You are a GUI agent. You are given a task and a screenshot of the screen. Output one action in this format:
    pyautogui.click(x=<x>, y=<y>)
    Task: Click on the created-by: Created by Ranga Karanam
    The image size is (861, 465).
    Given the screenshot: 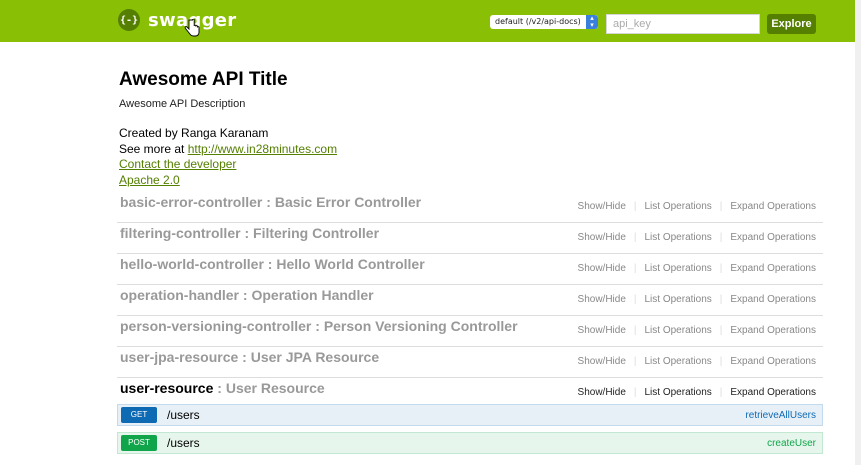 What is the action you would take?
    pyautogui.click(x=194, y=133)
    